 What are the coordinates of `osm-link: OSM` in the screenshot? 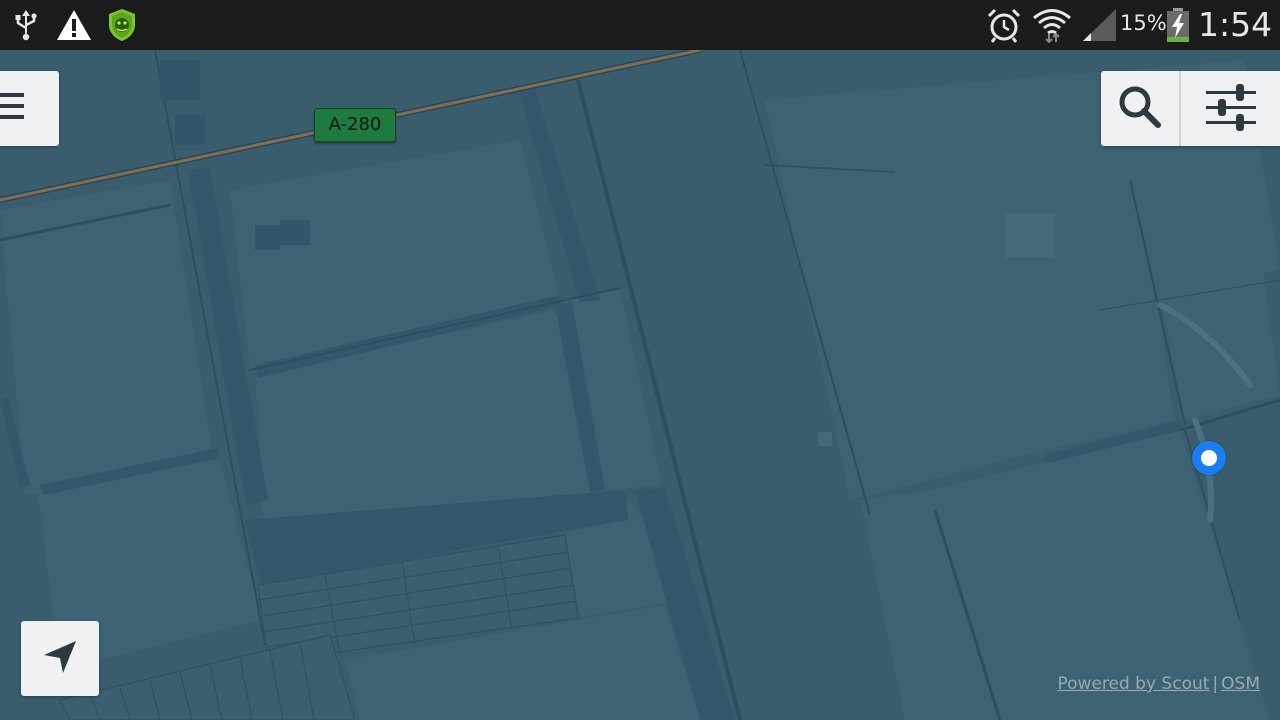 It's located at (1240, 684).